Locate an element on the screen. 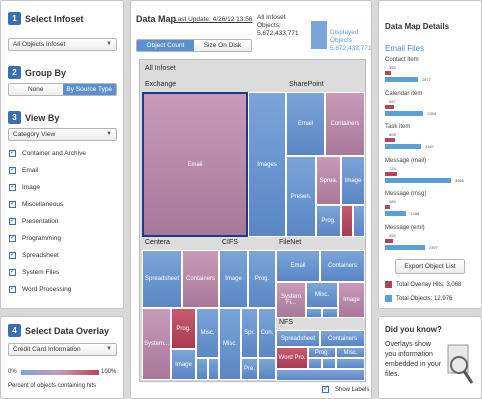 Image resolution: width=482 pixels, height=399 pixels. category-checkbox: Programming is located at coordinates (35, 237).